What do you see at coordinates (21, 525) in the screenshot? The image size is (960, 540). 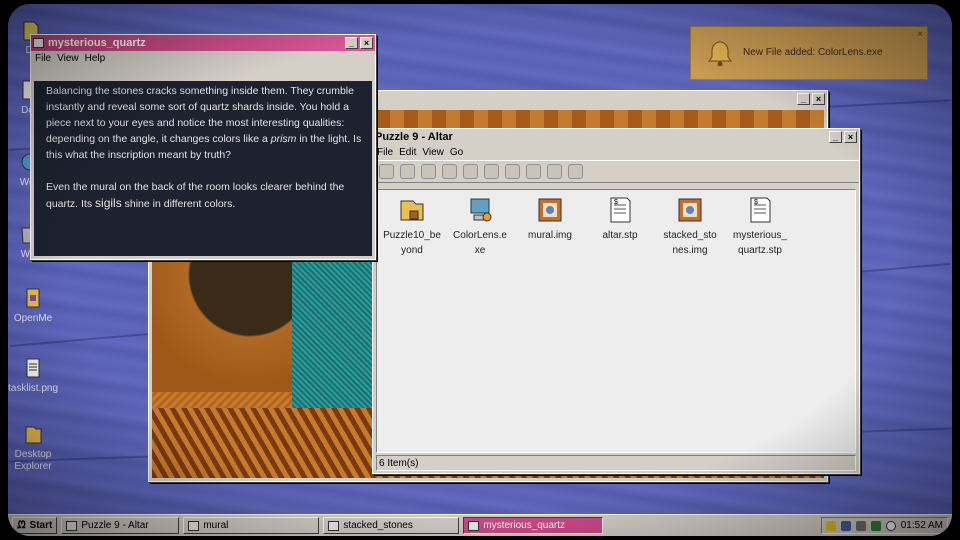 I see `start-logo-icon: ᘻ` at bounding box center [21, 525].